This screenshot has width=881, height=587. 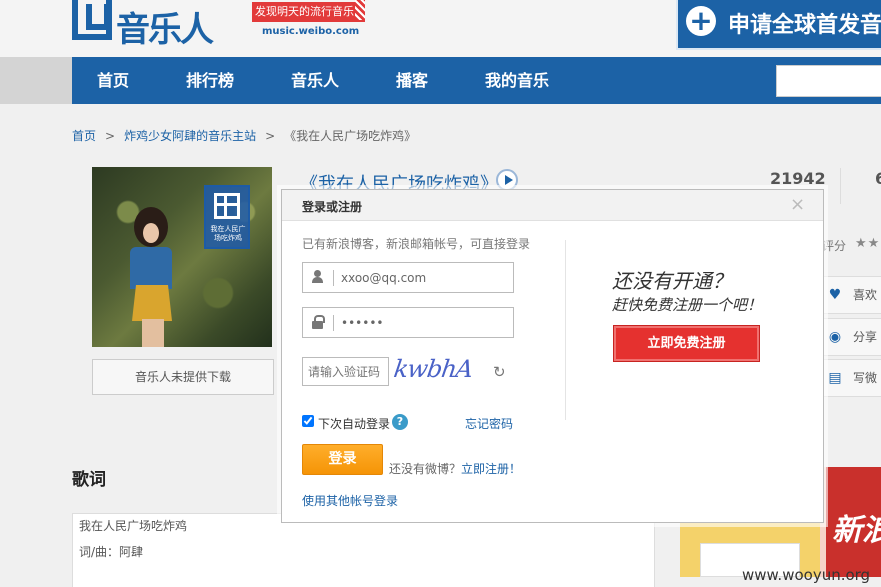 I want to click on lyrics-heading: 歌词, so click(x=89, y=480).